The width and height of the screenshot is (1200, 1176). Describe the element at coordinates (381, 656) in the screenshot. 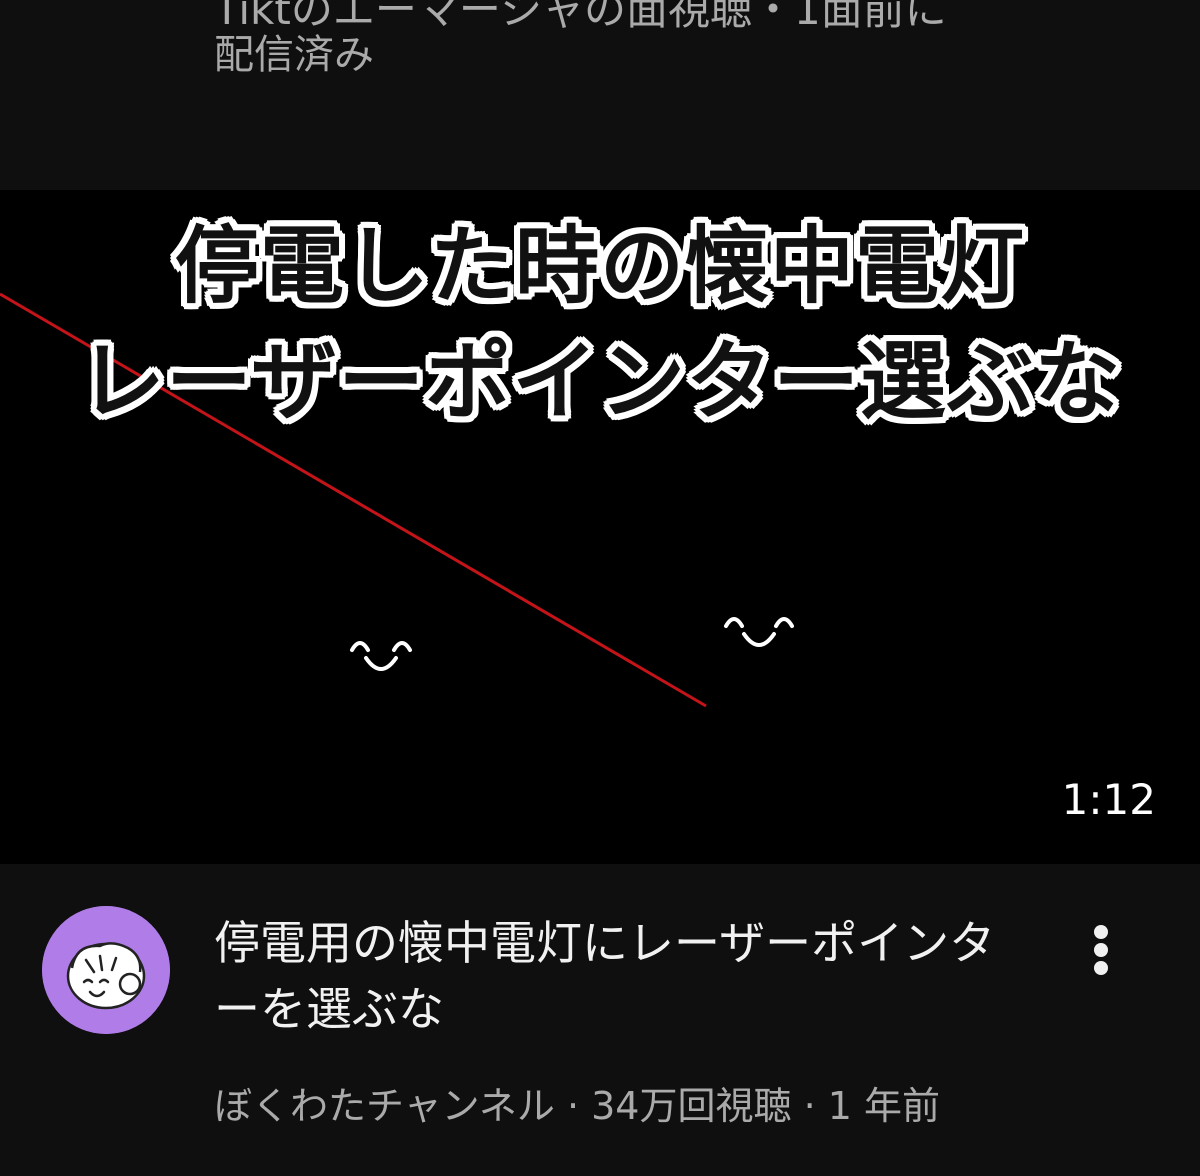

I see `face-left` at that location.